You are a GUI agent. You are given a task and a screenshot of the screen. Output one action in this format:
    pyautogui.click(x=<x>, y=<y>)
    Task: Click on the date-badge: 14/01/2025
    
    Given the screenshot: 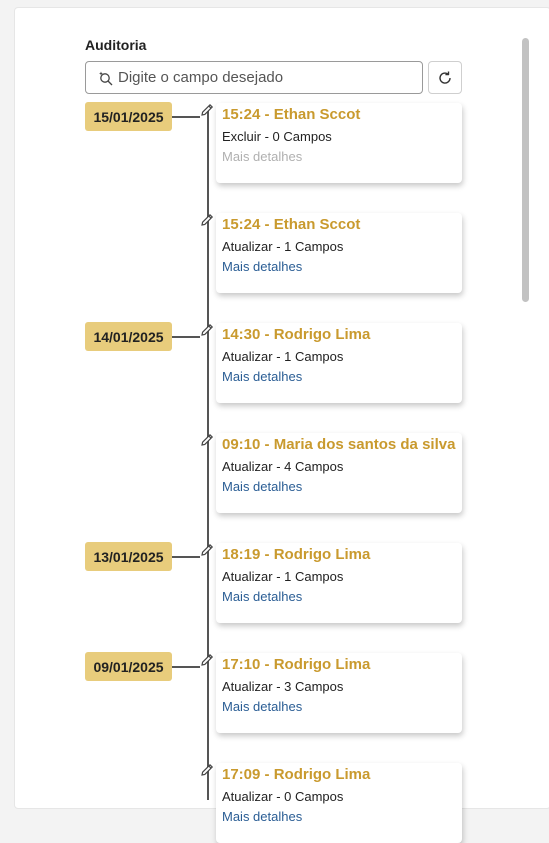 What is the action you would take?
    pyautogui.click(x=128, y=336)
    